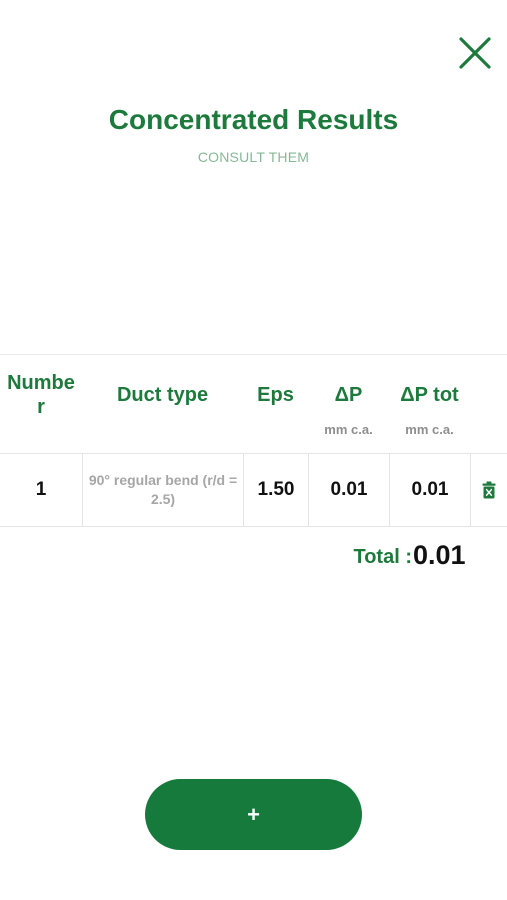 The image size is (507, 900). Describe the element at coordinates (275, 490) in the screenshot. I see `row-eps: 1.50` at that location.